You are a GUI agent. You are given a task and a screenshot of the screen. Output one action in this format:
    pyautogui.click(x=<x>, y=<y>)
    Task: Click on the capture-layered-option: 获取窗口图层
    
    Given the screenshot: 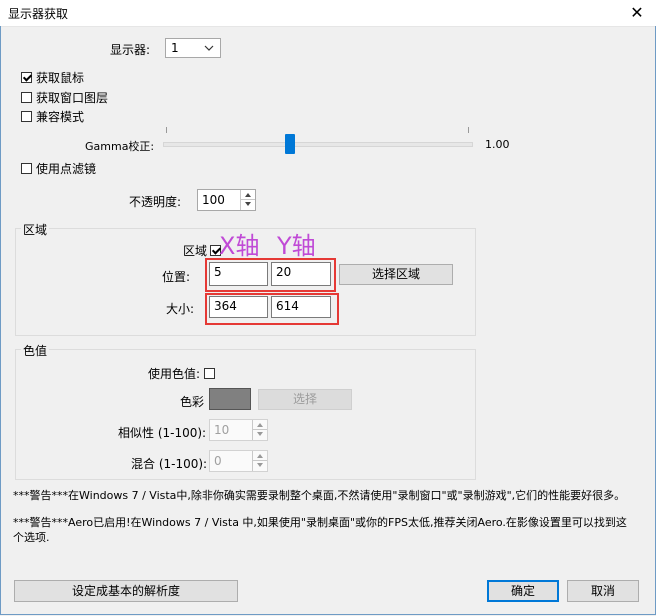 What is the action you would take?
    pyautogui.click(x=64, y=97)
    